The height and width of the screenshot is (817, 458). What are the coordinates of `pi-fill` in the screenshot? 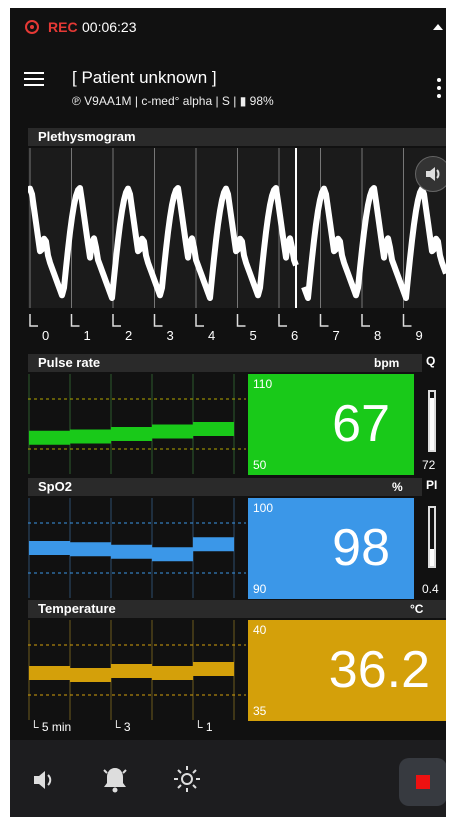 It's located at (432, 557).